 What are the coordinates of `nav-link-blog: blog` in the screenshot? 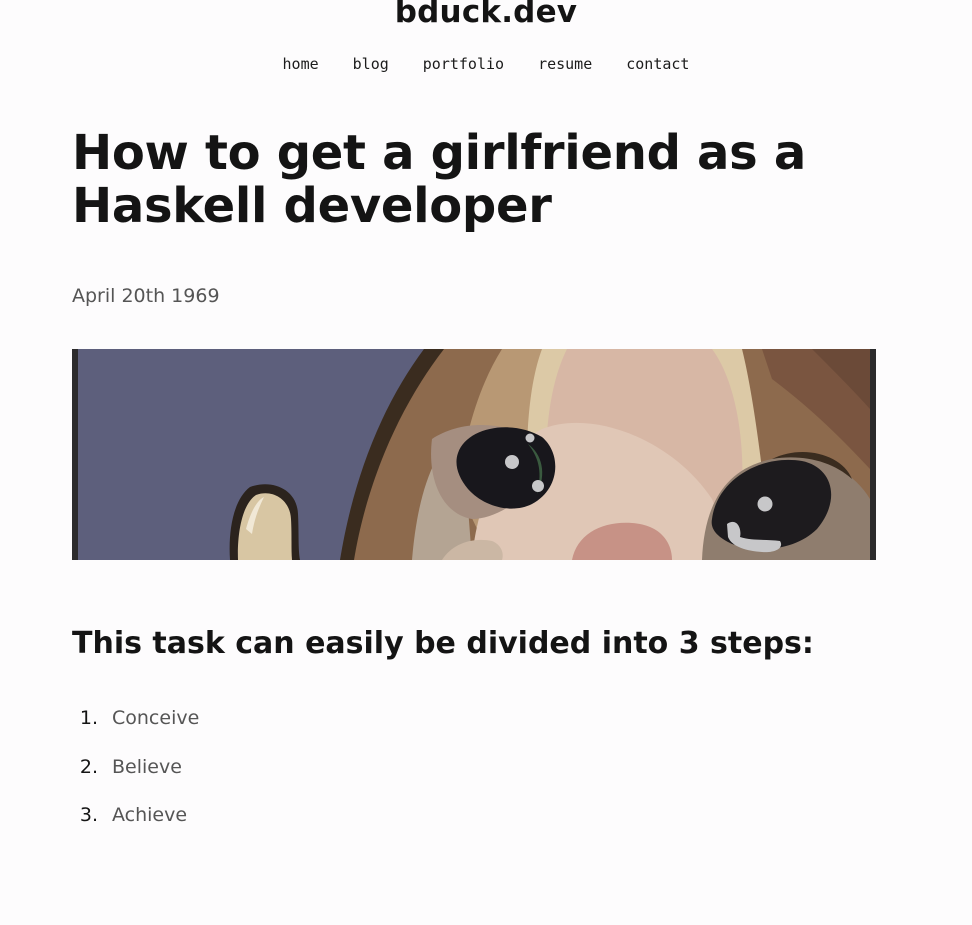 It's located at (371, 64).